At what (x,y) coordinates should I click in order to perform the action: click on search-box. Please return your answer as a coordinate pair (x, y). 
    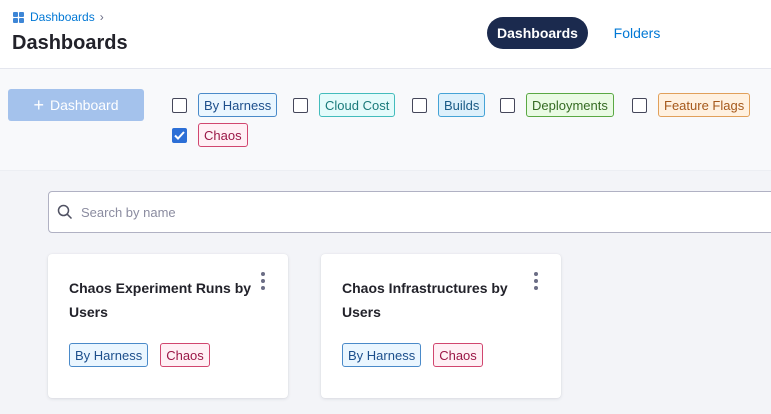
    Looking at the image, I should click on (409, 212).